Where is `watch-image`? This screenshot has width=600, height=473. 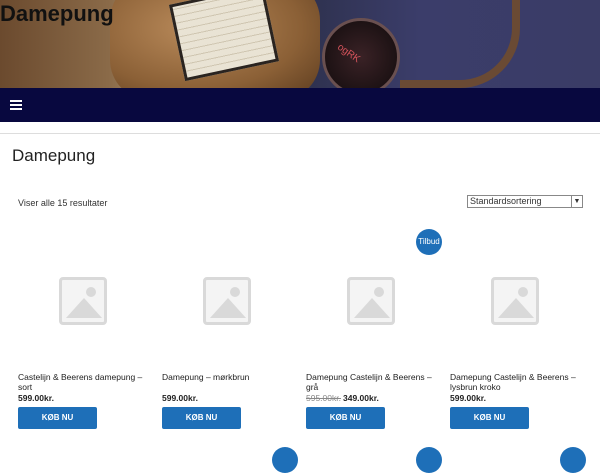 watch-image is located at coordinates (361, 53).